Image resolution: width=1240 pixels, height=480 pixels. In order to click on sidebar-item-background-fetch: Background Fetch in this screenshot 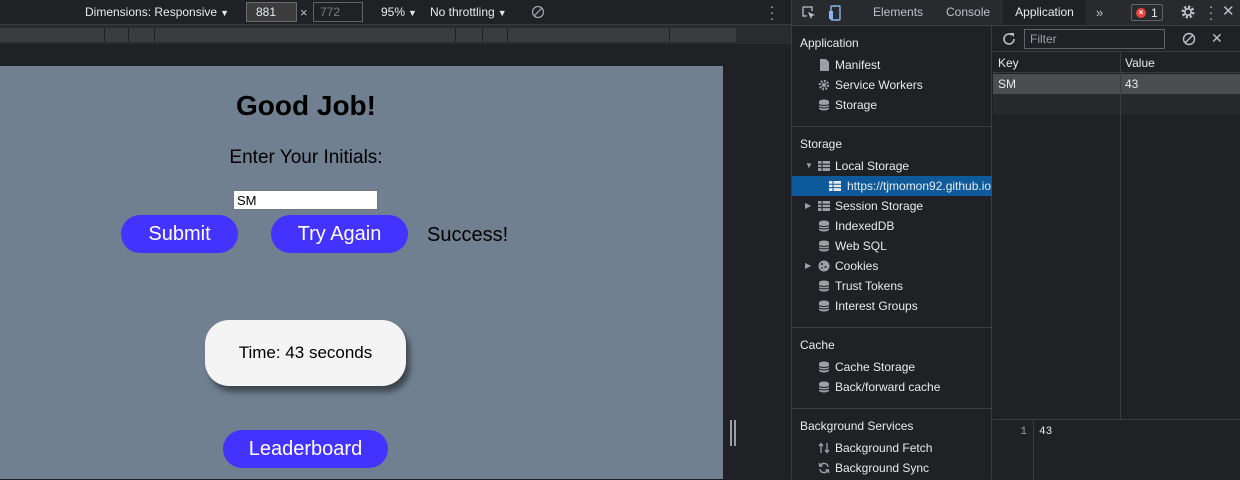, I will do `click(892, 448)`.